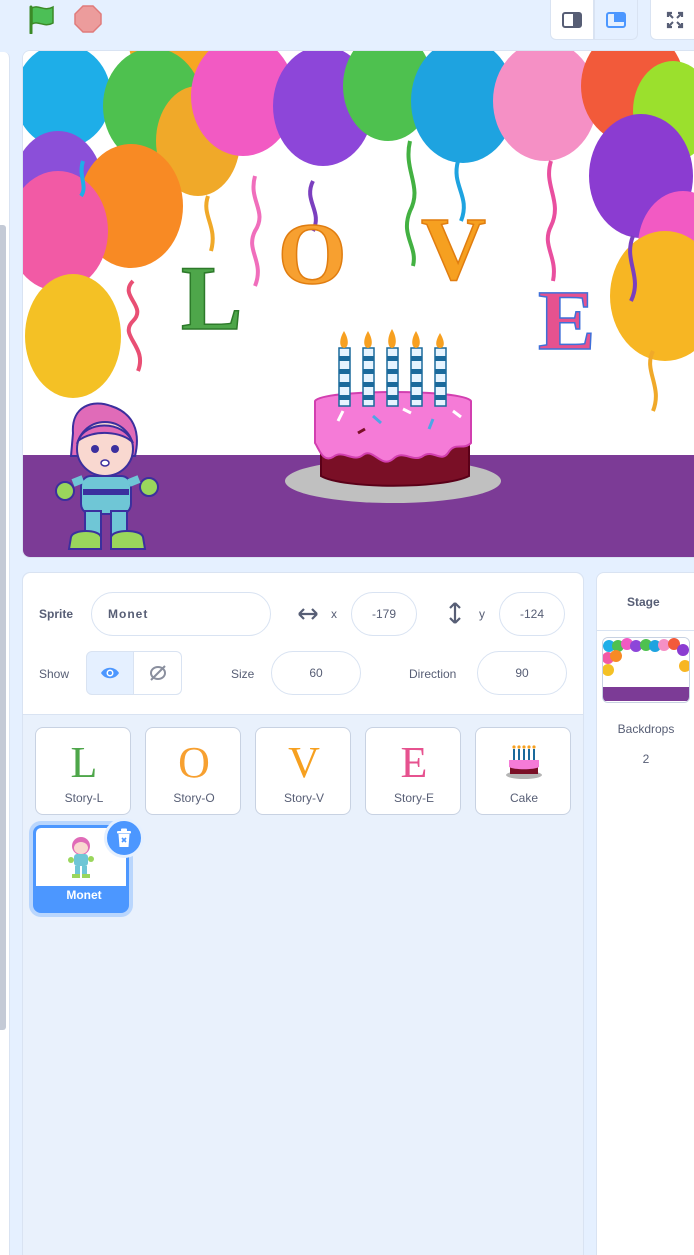  What do you see at coordinates (453, 249) in the screenshot?
I see `letter-v-art: V` at bounding box center [453, 249].